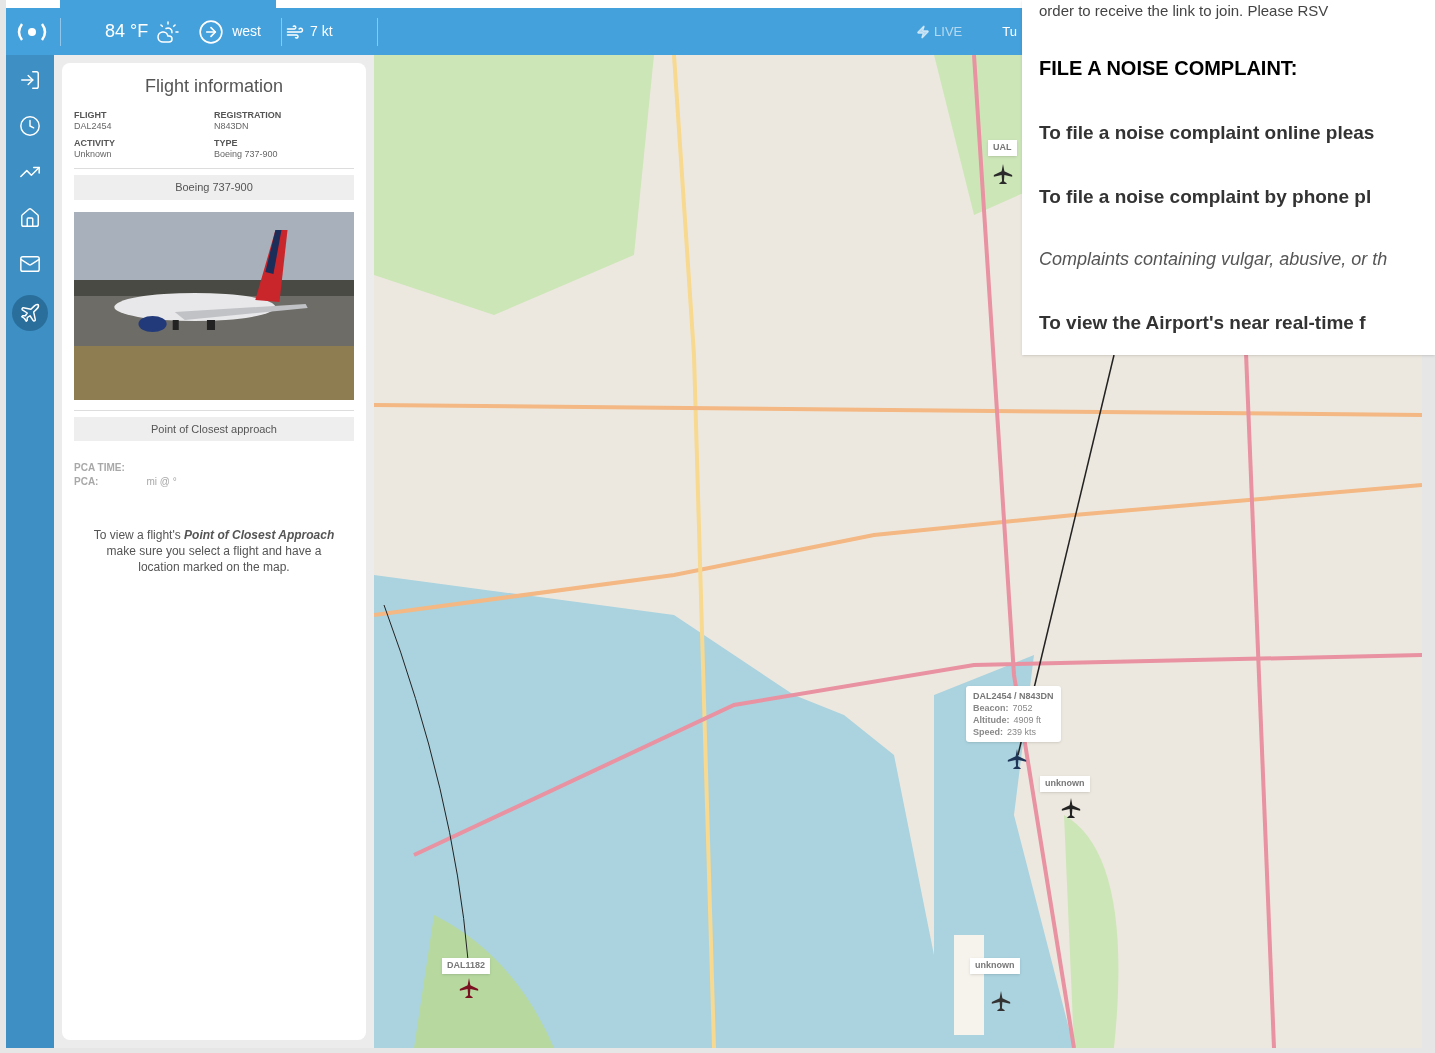 The height and width of the screenshot is (1053, 1435). What do you see at coordinates (1022, 708) in the screenshot?
I see `detail-value: 7052` at bounding box center [1022, 708].